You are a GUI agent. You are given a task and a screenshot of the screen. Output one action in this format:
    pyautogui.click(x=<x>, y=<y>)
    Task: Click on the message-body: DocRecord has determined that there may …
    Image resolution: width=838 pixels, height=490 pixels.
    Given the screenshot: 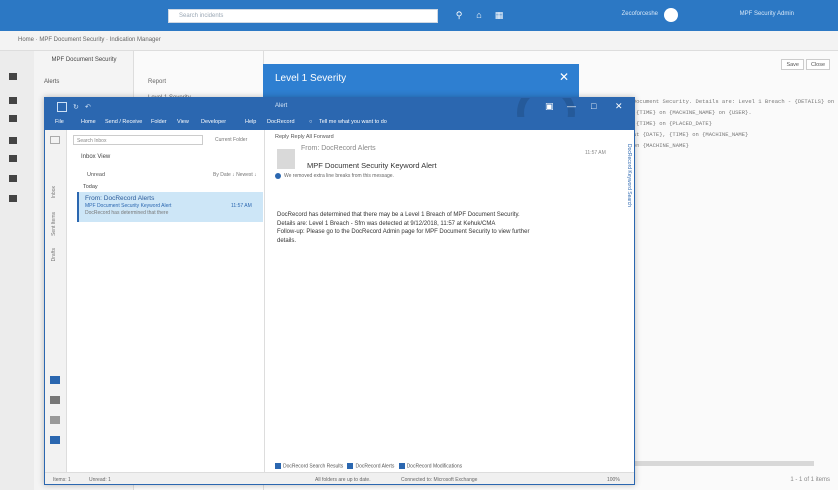 What is the action you would take?
    pyautogui.click(x=437, y=228)
    